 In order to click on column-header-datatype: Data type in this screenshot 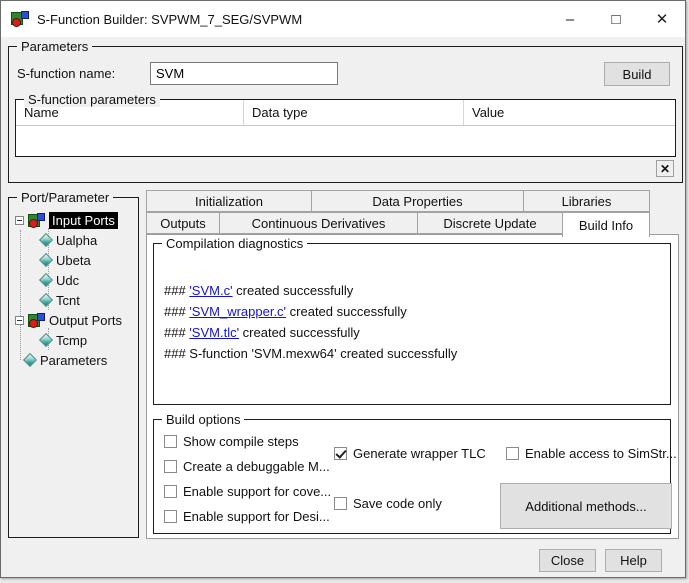, I will do `click(354, 112)`.